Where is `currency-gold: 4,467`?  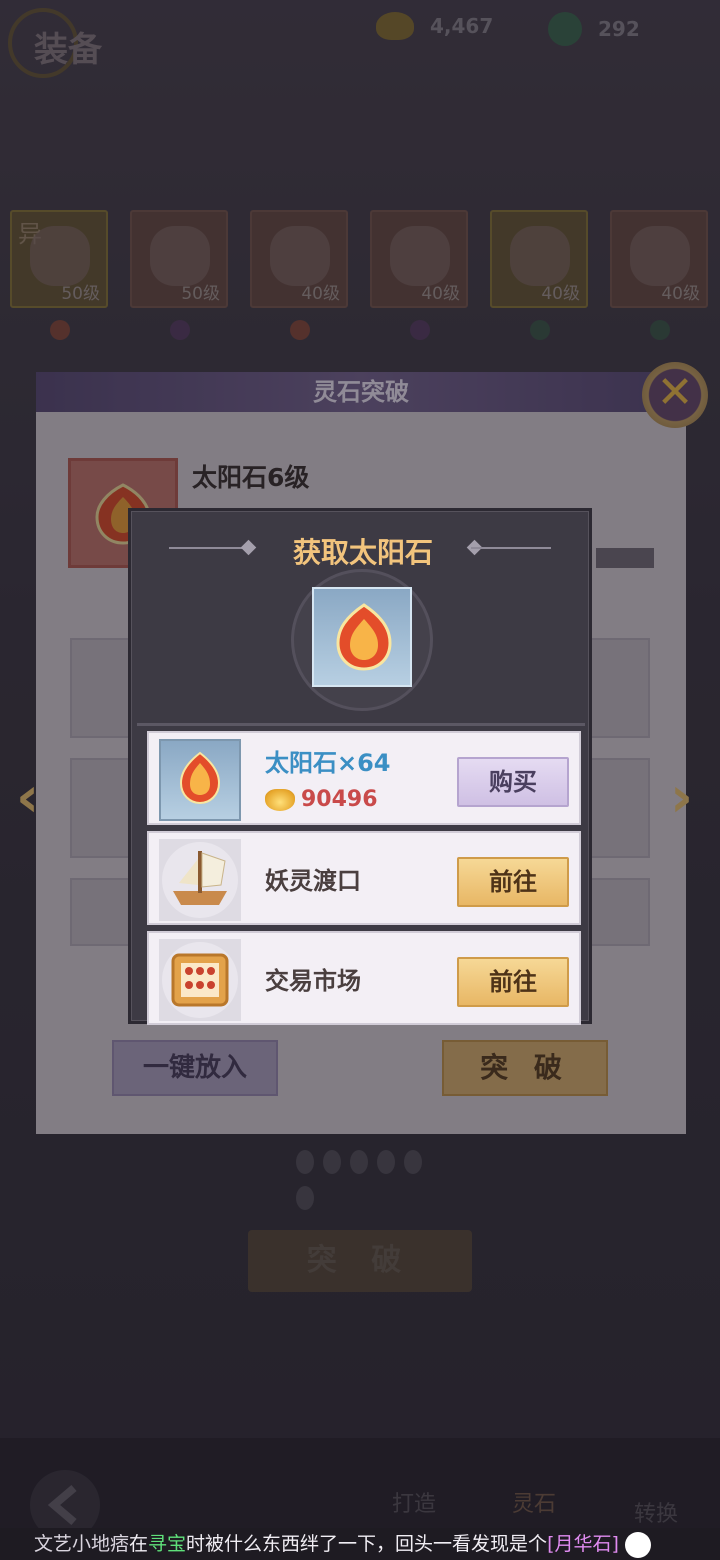
currency-gold: 4,467 is located at coordinates (434, 26).